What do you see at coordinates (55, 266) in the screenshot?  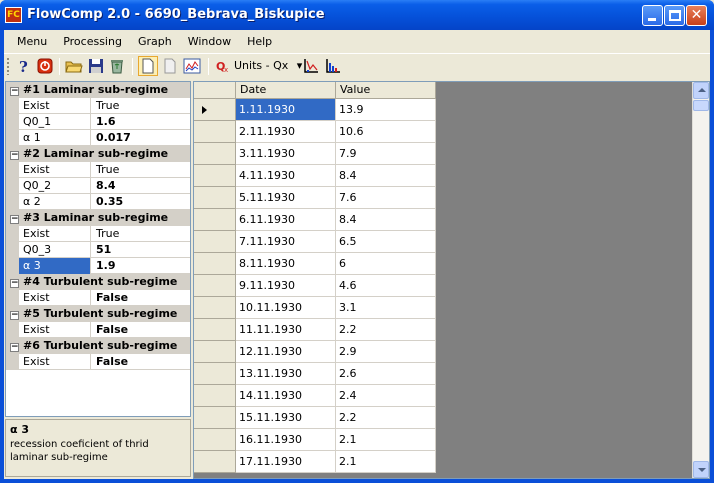 I see `property-name: α 3` at bounding box center [55, 266].